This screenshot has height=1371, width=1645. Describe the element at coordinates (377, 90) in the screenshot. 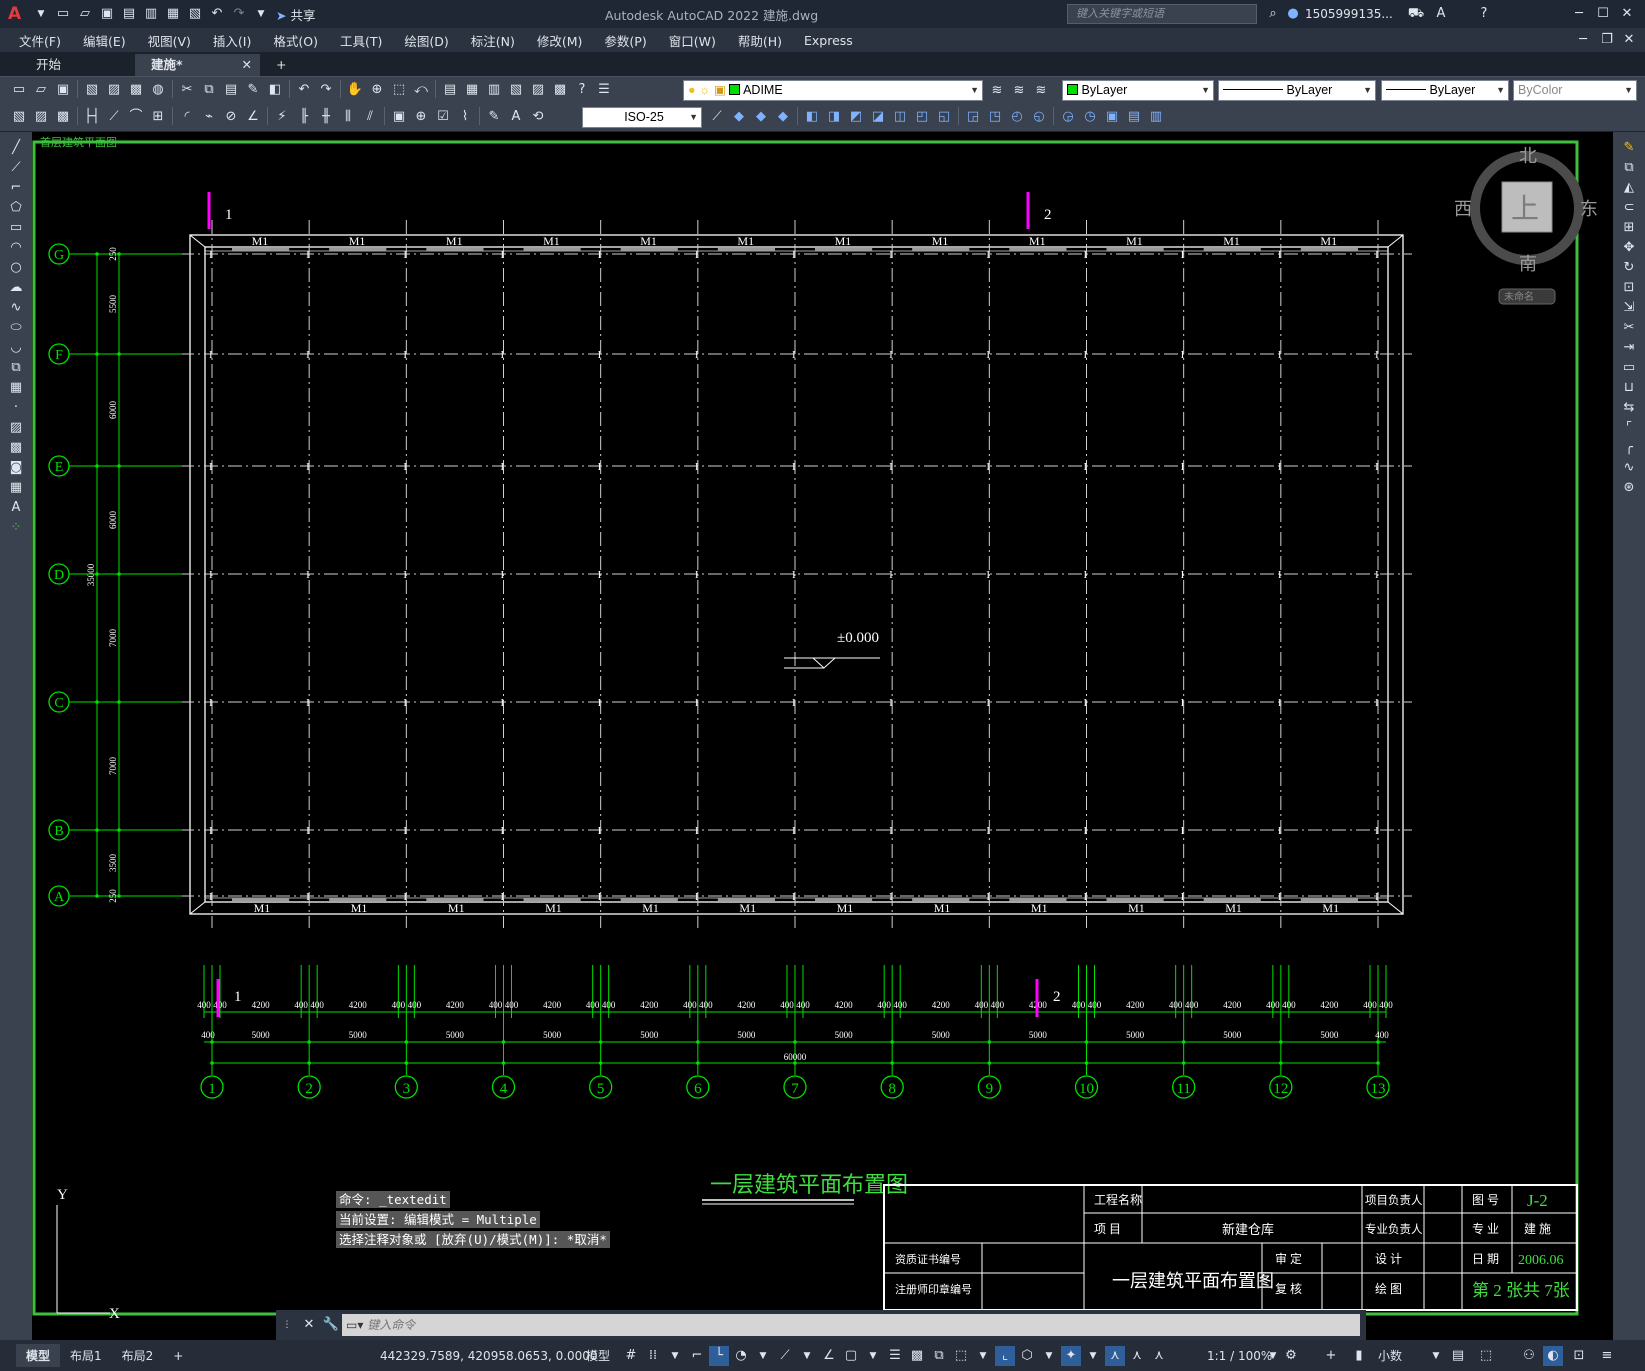

I see `zoom-realtime-icon: ⊕` at that location.